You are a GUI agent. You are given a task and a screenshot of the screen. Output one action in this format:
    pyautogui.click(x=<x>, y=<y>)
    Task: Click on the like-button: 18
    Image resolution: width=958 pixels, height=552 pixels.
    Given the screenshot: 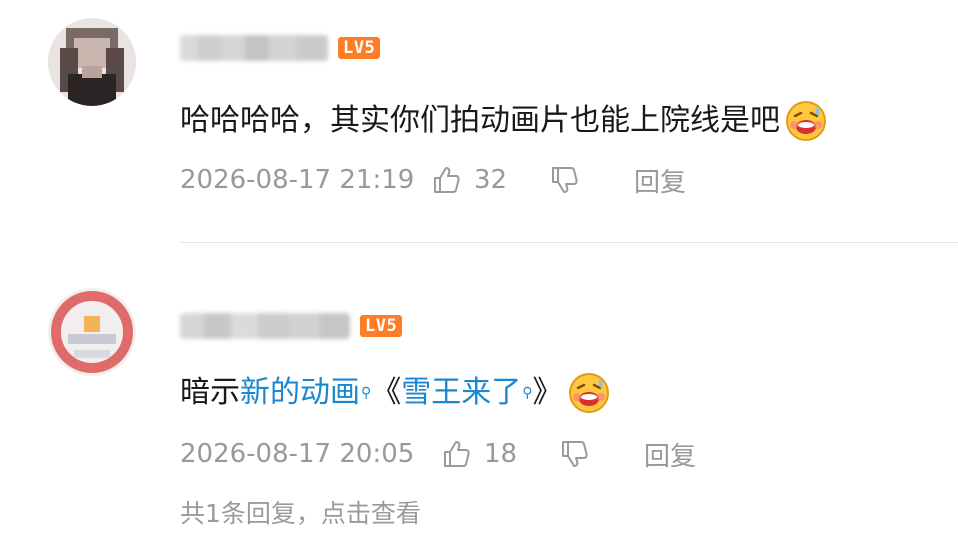 What is the action you would take?
    pyautogui.click(x=499, y=454)
    